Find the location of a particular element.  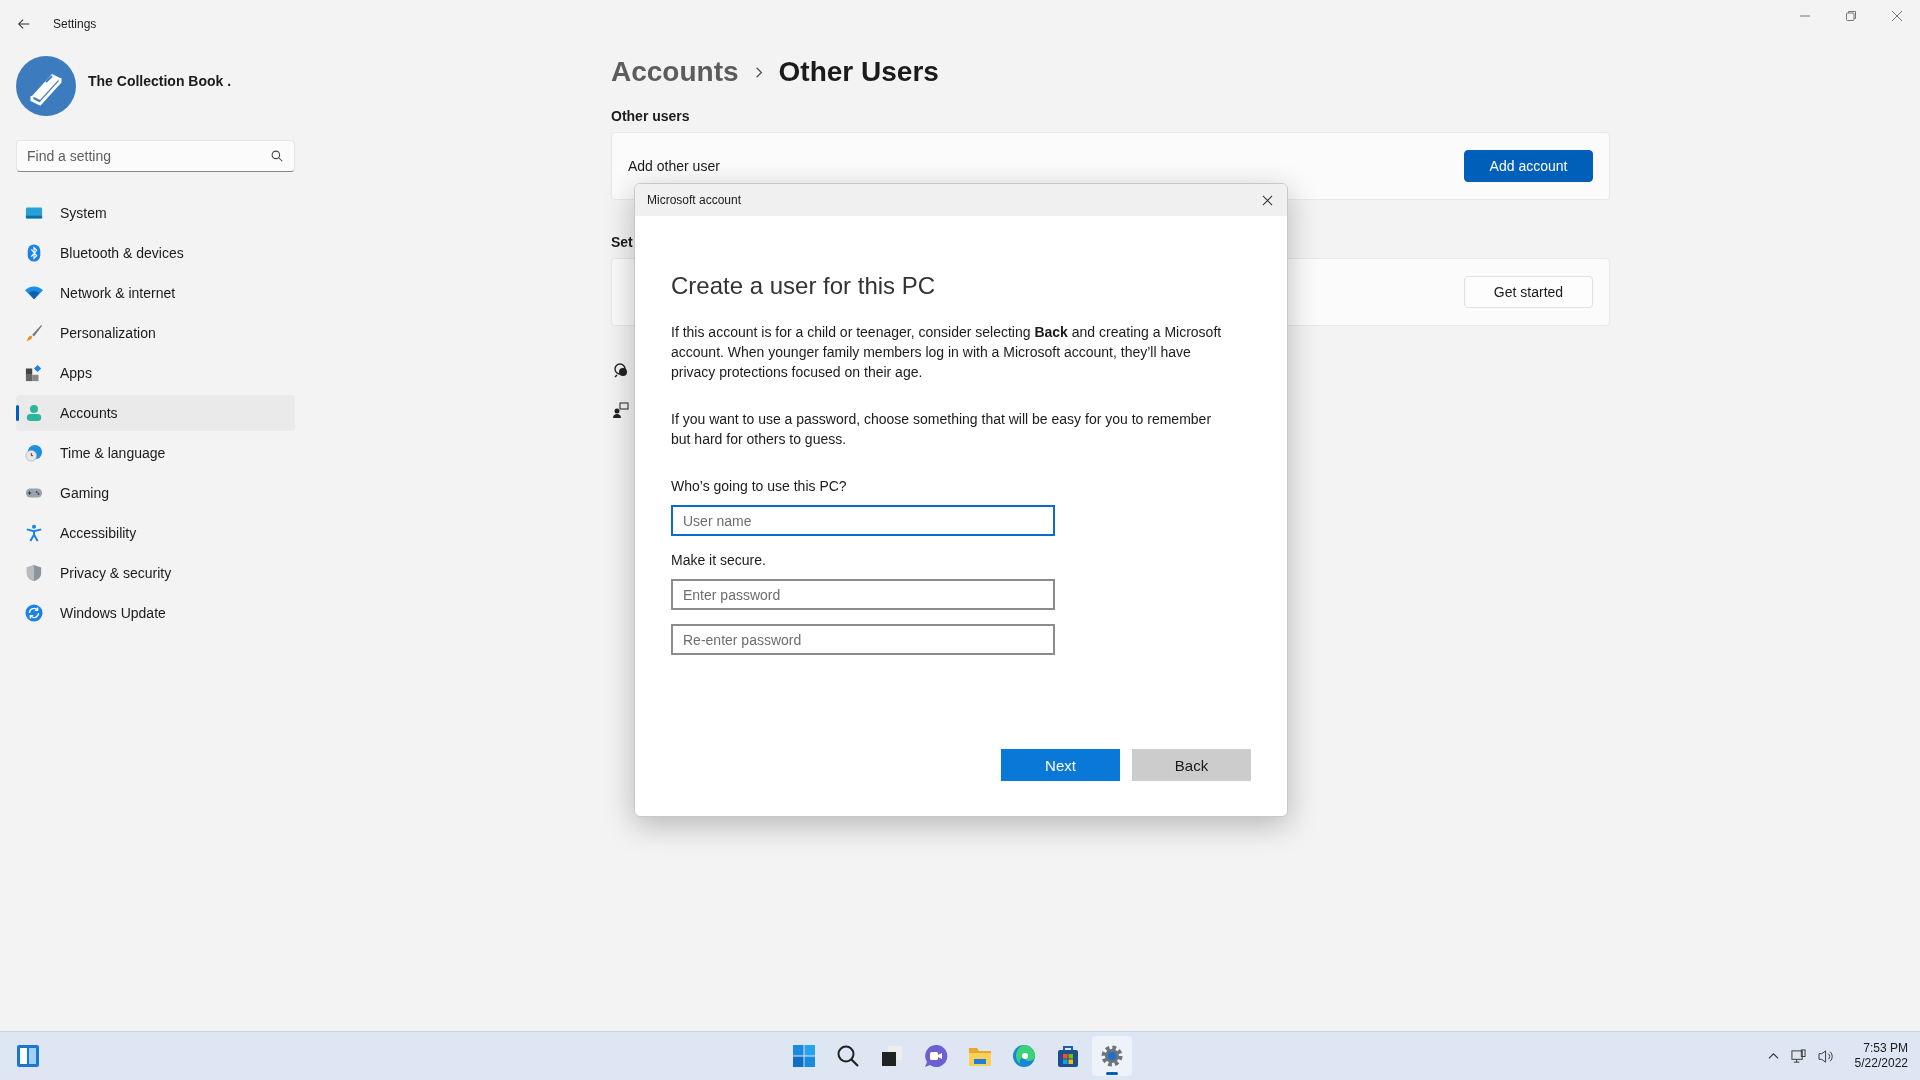

accessibility-figure-icon is located at coordinates (34, 533).